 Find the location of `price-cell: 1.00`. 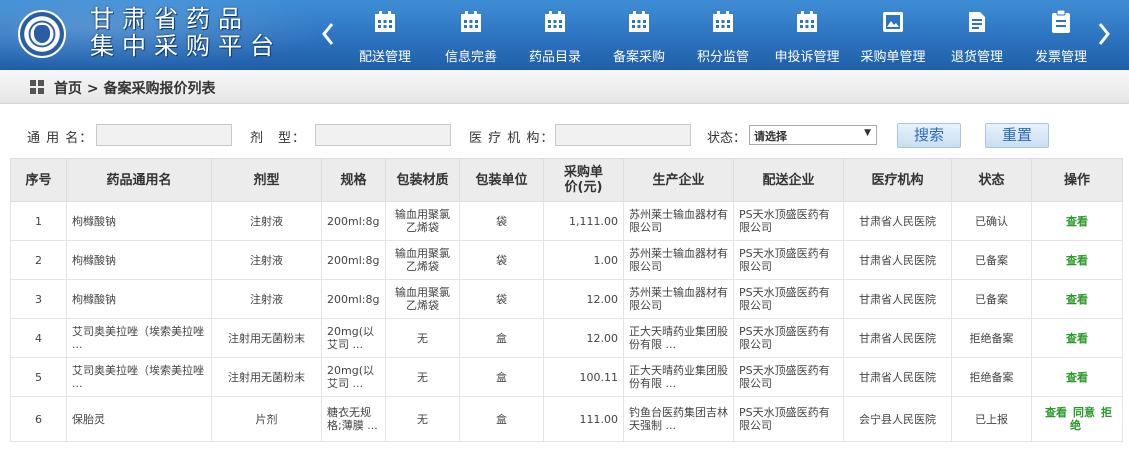

price-cell: 1.00 is located at coordinates (583, 260).